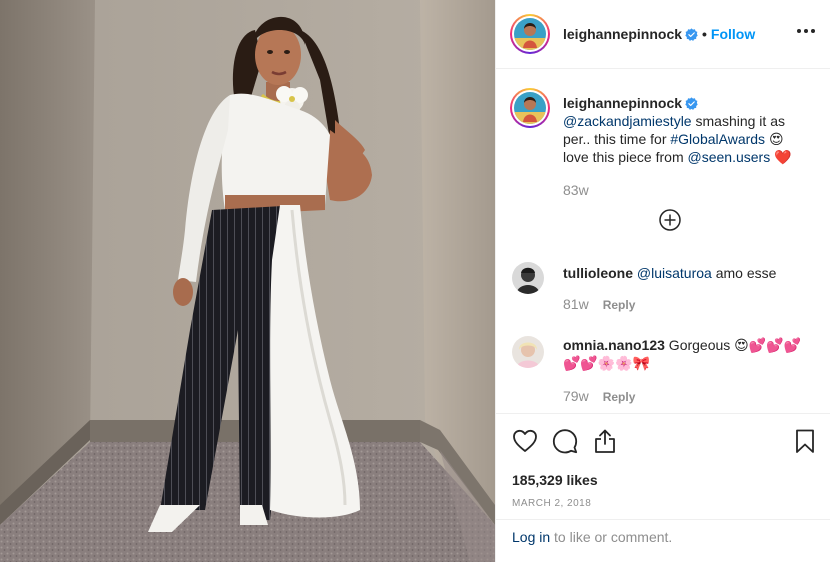  Describe the element at coordinates (774, 139) in the screenshot. I see `caption-emoji-1: 😍` at that location.